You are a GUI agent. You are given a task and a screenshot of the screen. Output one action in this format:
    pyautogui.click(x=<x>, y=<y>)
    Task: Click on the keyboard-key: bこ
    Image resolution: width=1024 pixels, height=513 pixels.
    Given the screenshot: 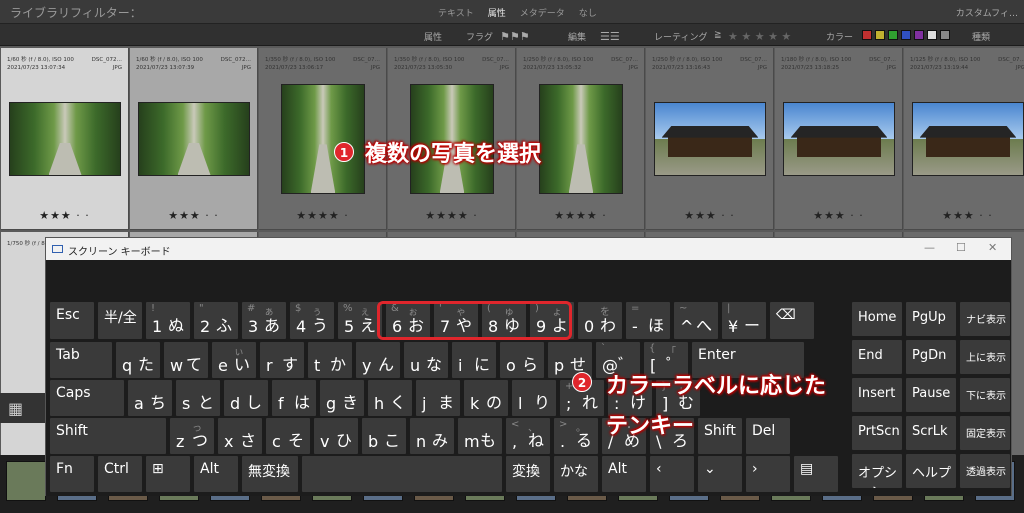 What is the action you would take?
    pyautogui.click(x=384, y=436)
    